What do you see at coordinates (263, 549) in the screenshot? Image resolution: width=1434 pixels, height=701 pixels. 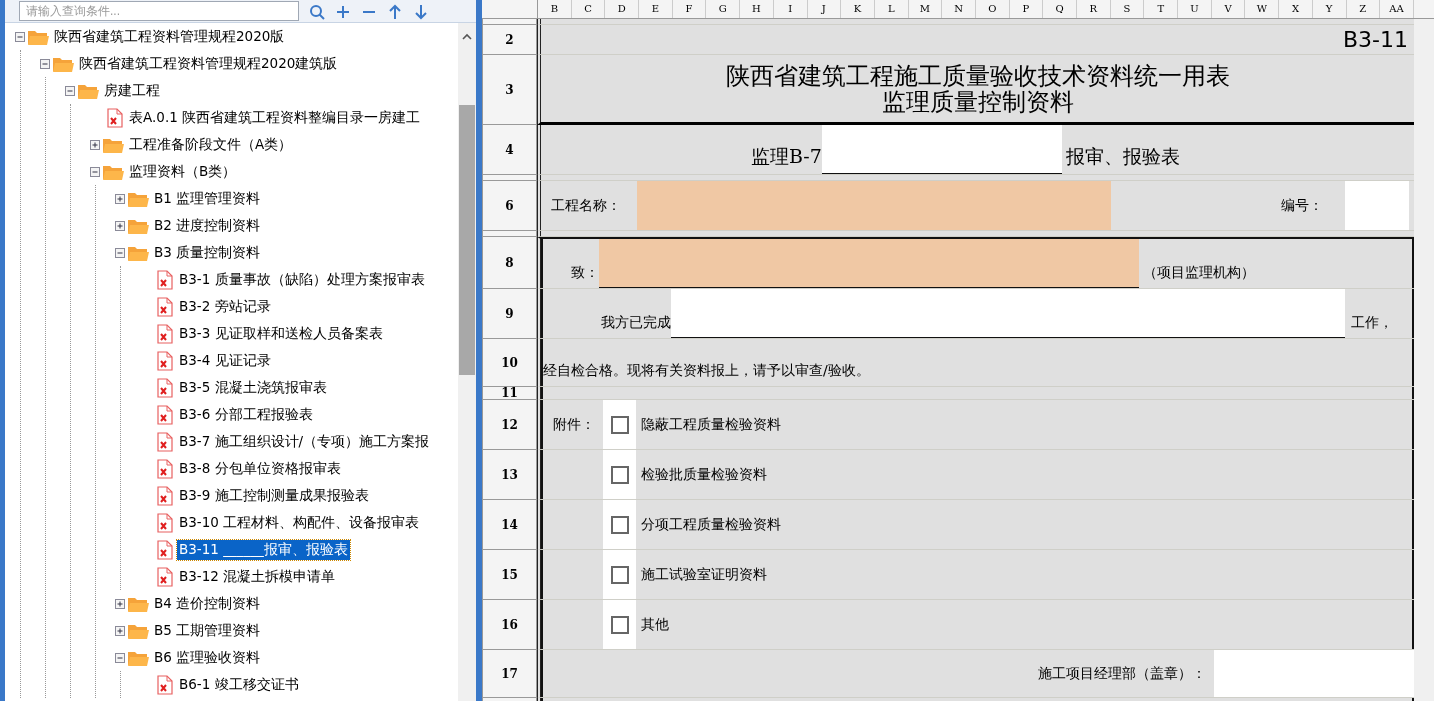 I see `tree-item: B3-11 ______报审、报验表` at bounding box center [263, 549].